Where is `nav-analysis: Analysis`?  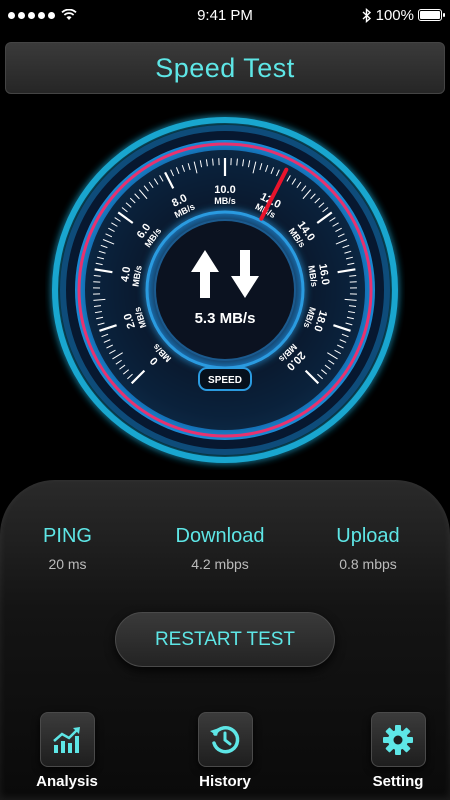
nav-analysis: Analysis is located at coordinates (67, 751).